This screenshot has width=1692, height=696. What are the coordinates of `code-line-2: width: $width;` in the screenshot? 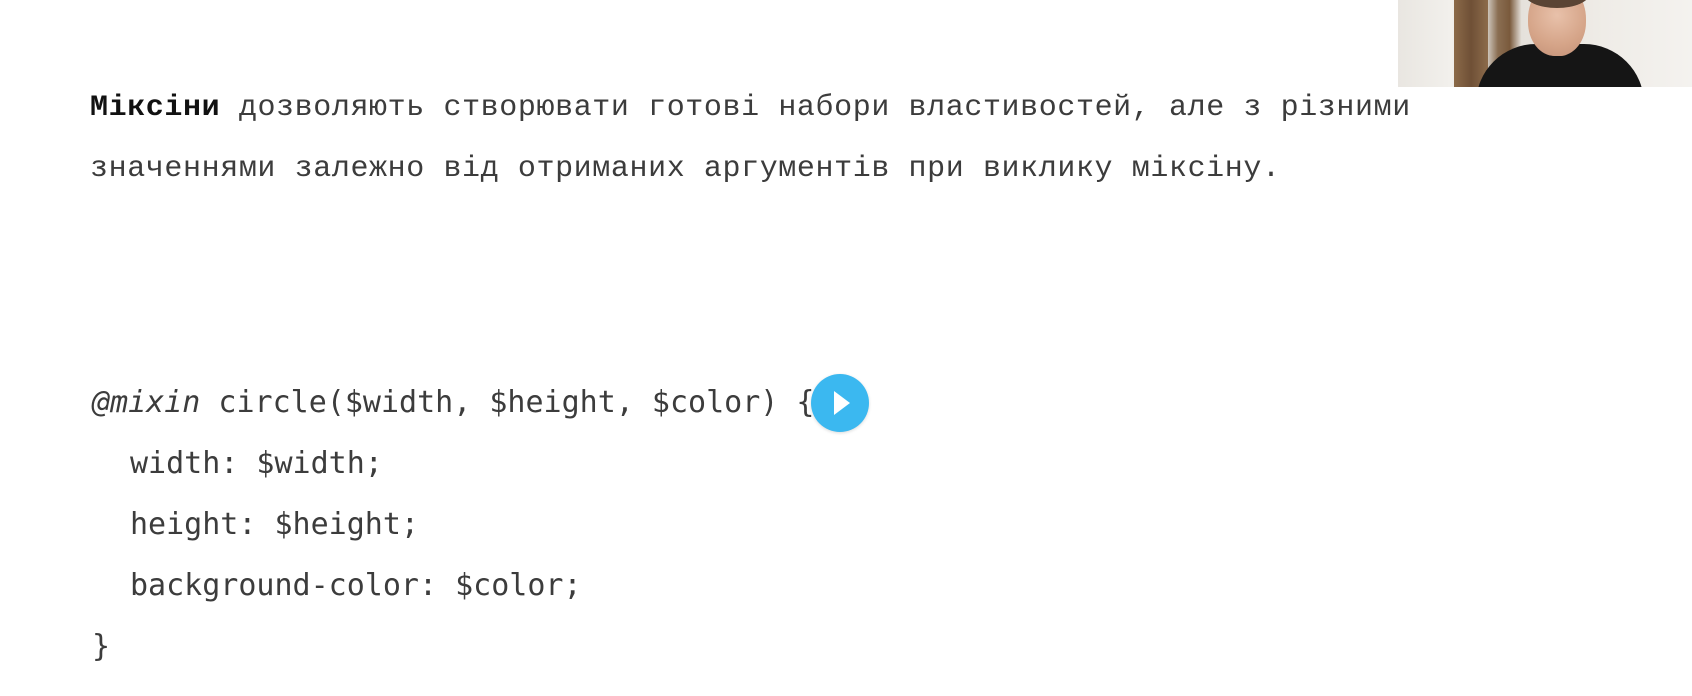 It's located at (256, 463).